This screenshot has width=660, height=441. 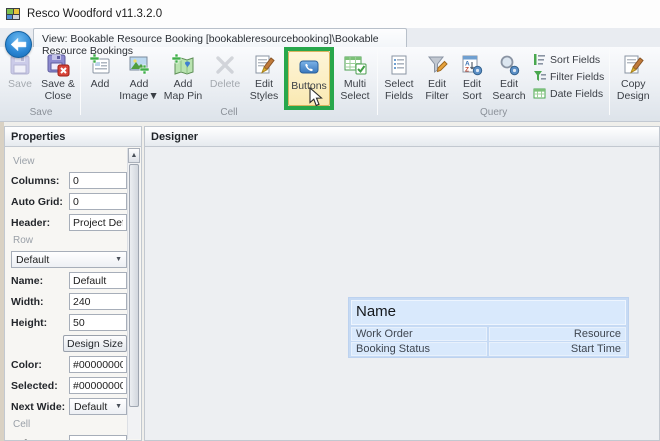 I want to click on name-label: Name:, so click(x=27, y=280).